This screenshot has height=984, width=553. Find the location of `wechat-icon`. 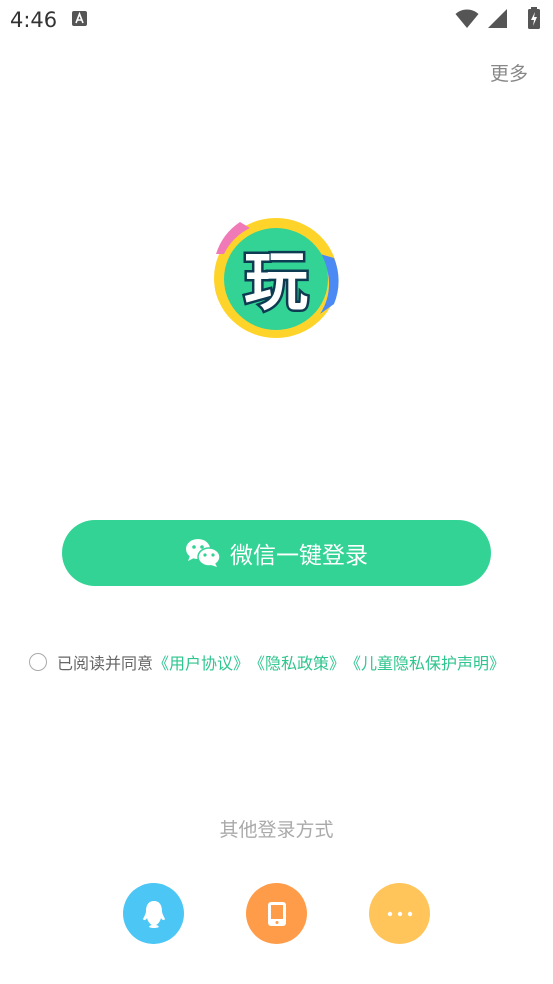

wechat-icon is located at coordinates (203, 553).